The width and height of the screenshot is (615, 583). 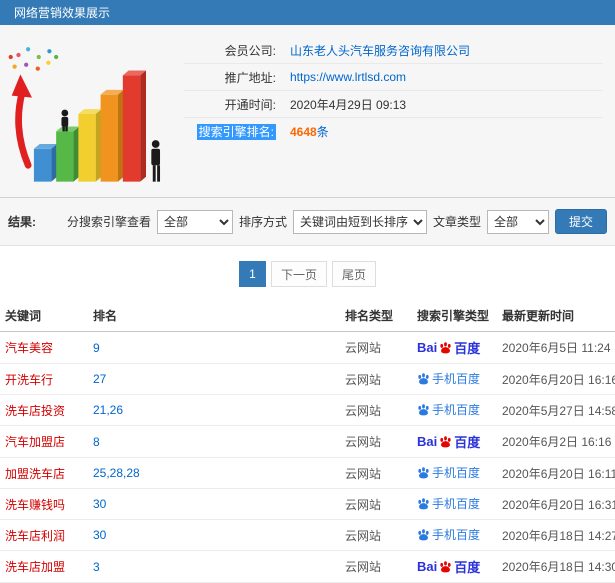 I want to click on table-row: 开洗车行 27 云网站 手机百度 2020年6月20日 16:16, so click(x=307, y=379).